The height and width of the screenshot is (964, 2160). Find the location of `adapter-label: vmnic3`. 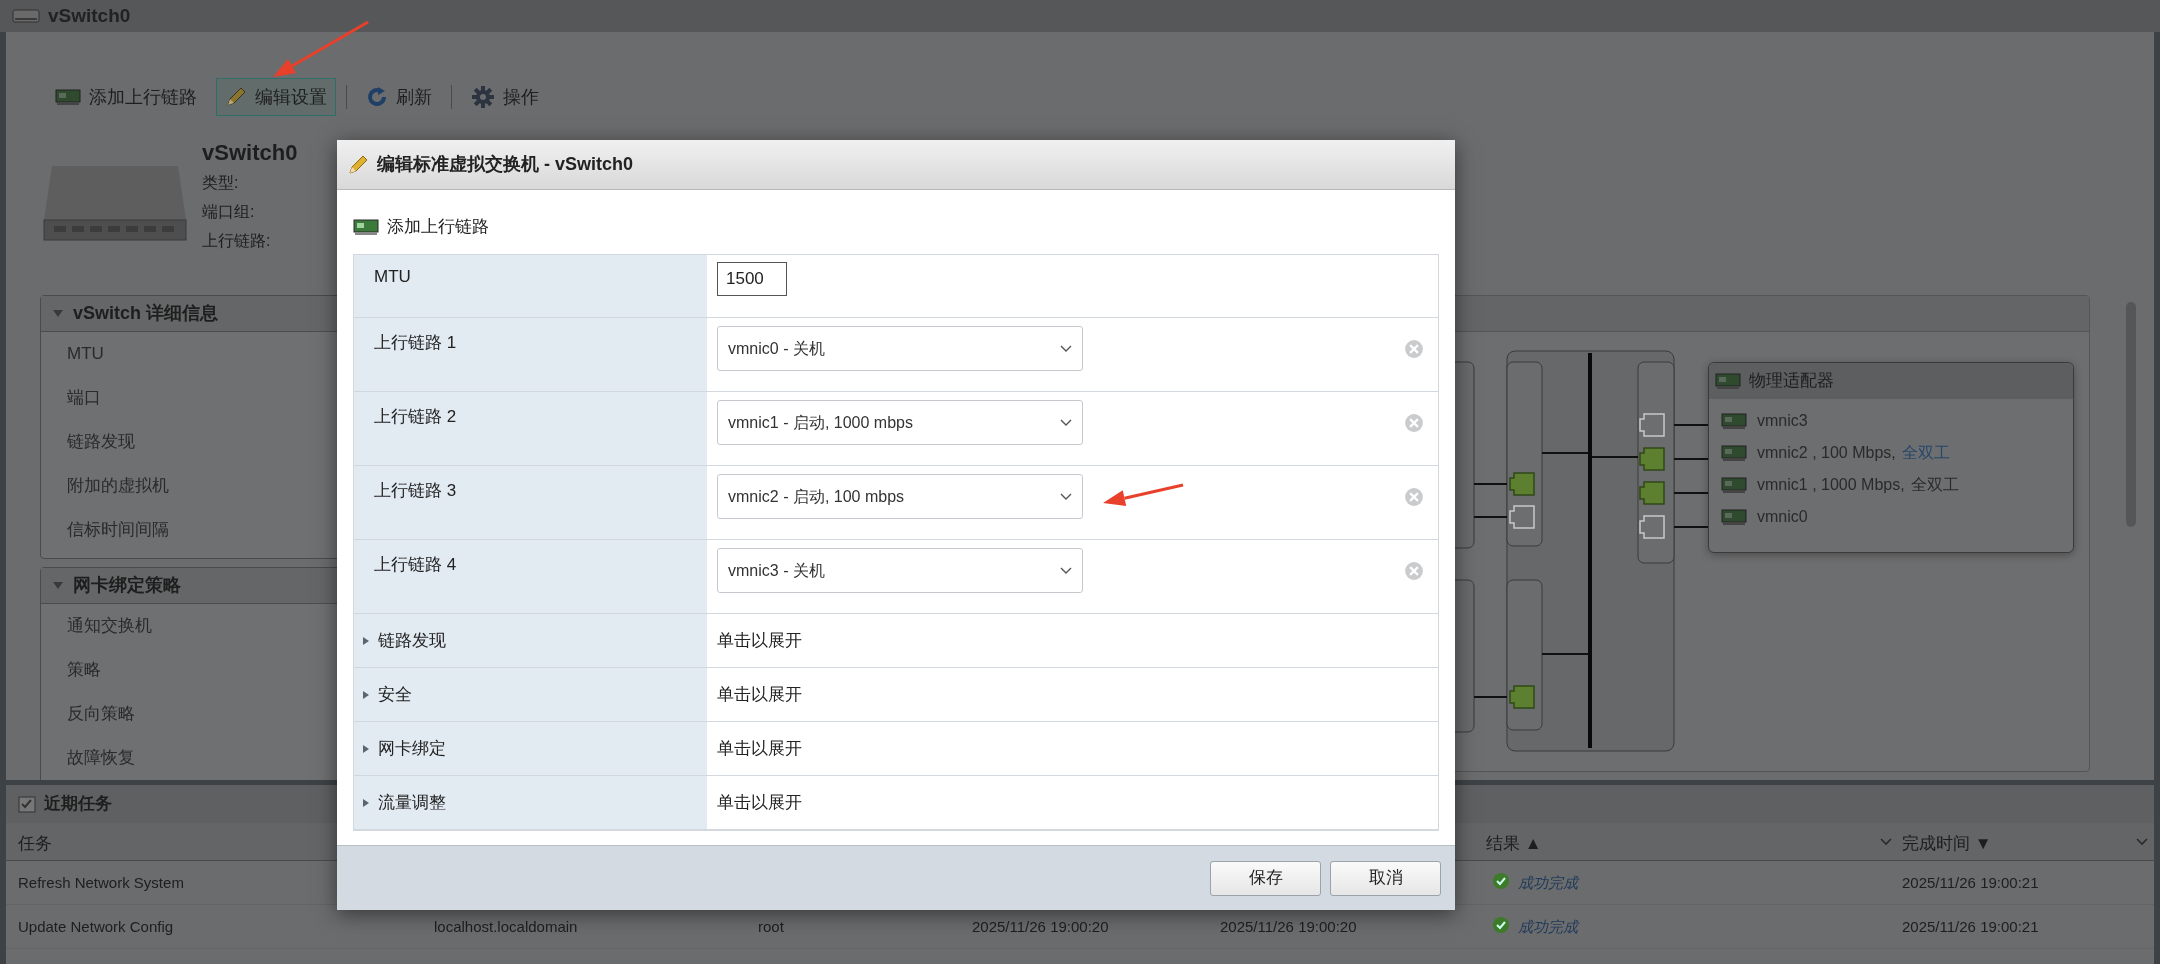

adapter-label: vmnic3 is located at coordinates (1782, 421).